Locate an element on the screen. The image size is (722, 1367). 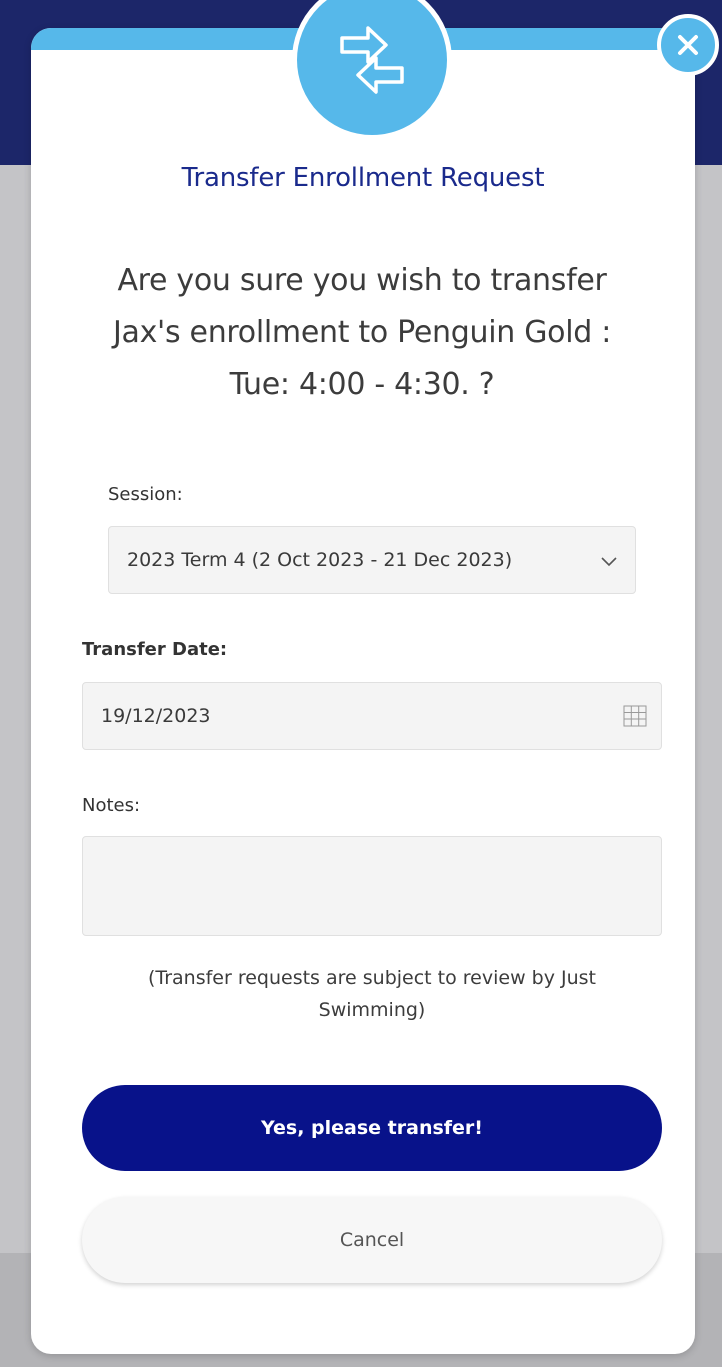
session-value: 2023 Term 4 (2 Oct 2023 - 21 Dec 2023) is located at coordinates (320, 560).